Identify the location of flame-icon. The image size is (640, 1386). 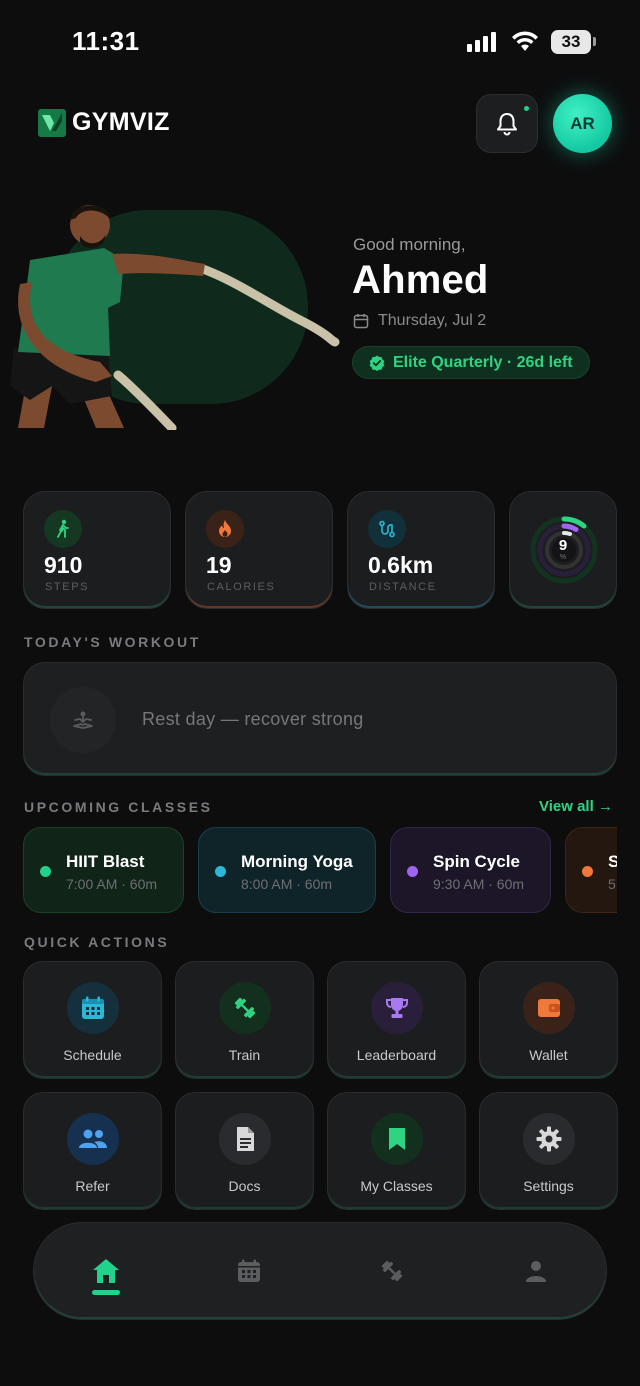
(225, 529).